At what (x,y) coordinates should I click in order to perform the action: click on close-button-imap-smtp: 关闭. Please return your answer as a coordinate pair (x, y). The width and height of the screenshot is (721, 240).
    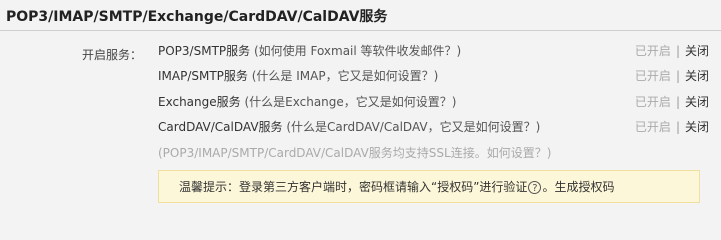
    Looking at the image, I should click on (697, 76).